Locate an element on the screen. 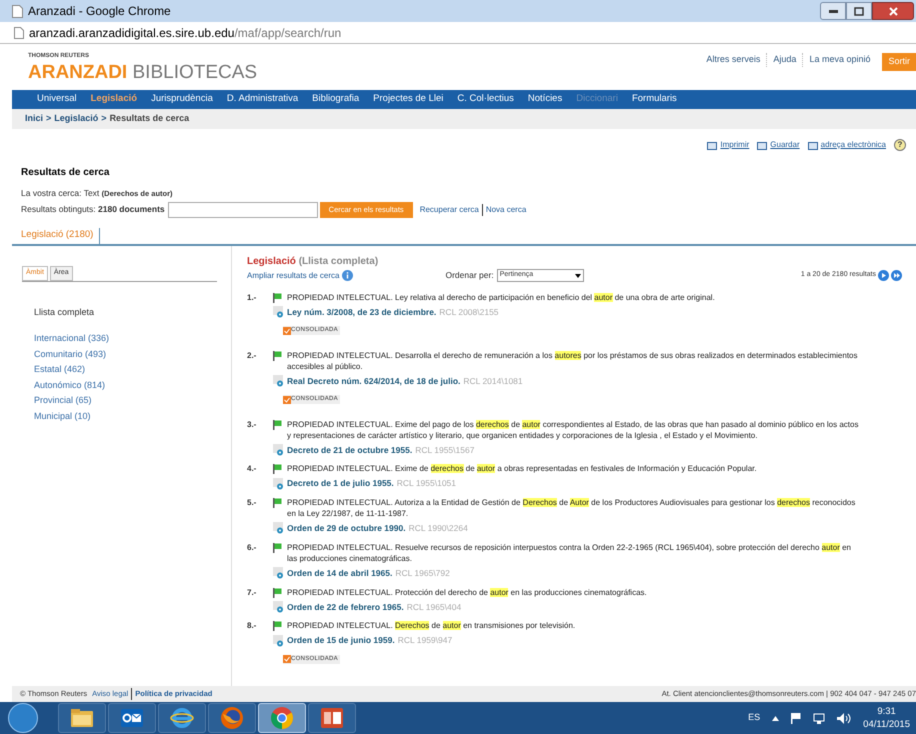  sidebar-item: Provincial (65) is located at coordinates (132, 401).